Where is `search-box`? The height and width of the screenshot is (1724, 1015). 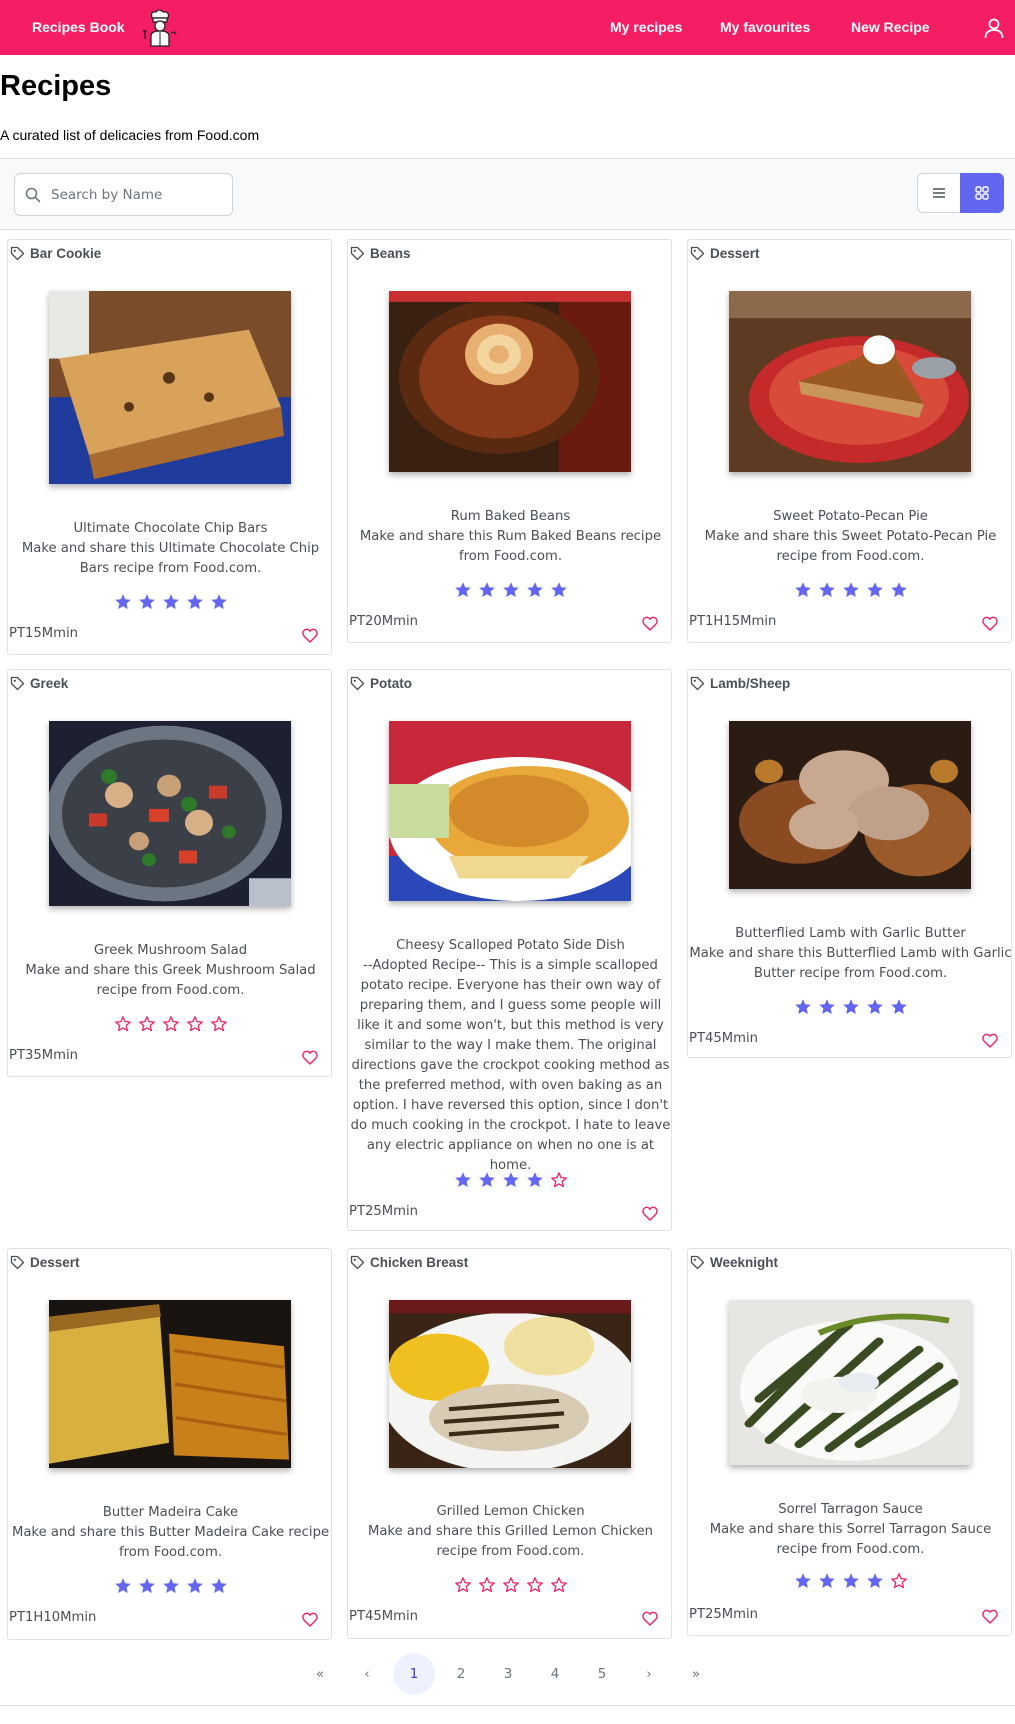 search-box is located at coordinates (123, 194).